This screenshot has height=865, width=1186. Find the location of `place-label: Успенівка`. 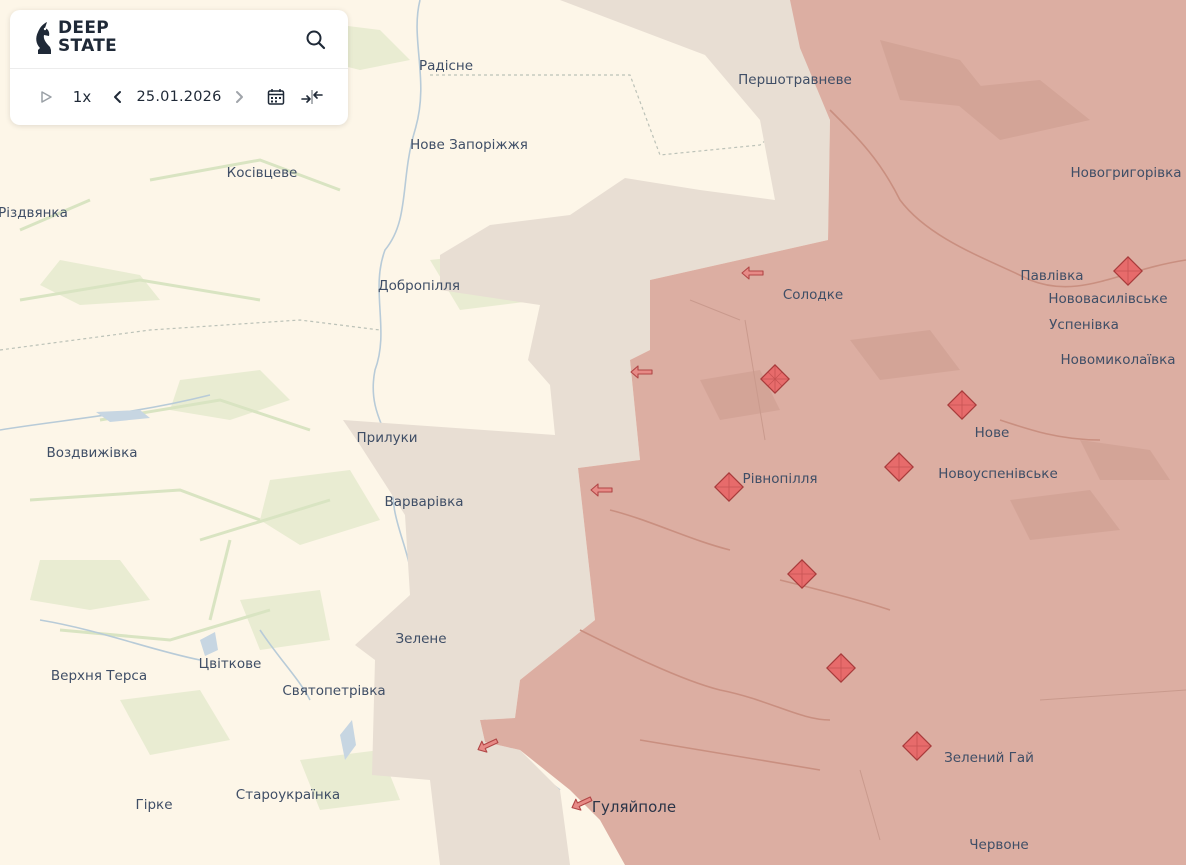

place-label: Успенівка is located at coordinates (1084, 325).